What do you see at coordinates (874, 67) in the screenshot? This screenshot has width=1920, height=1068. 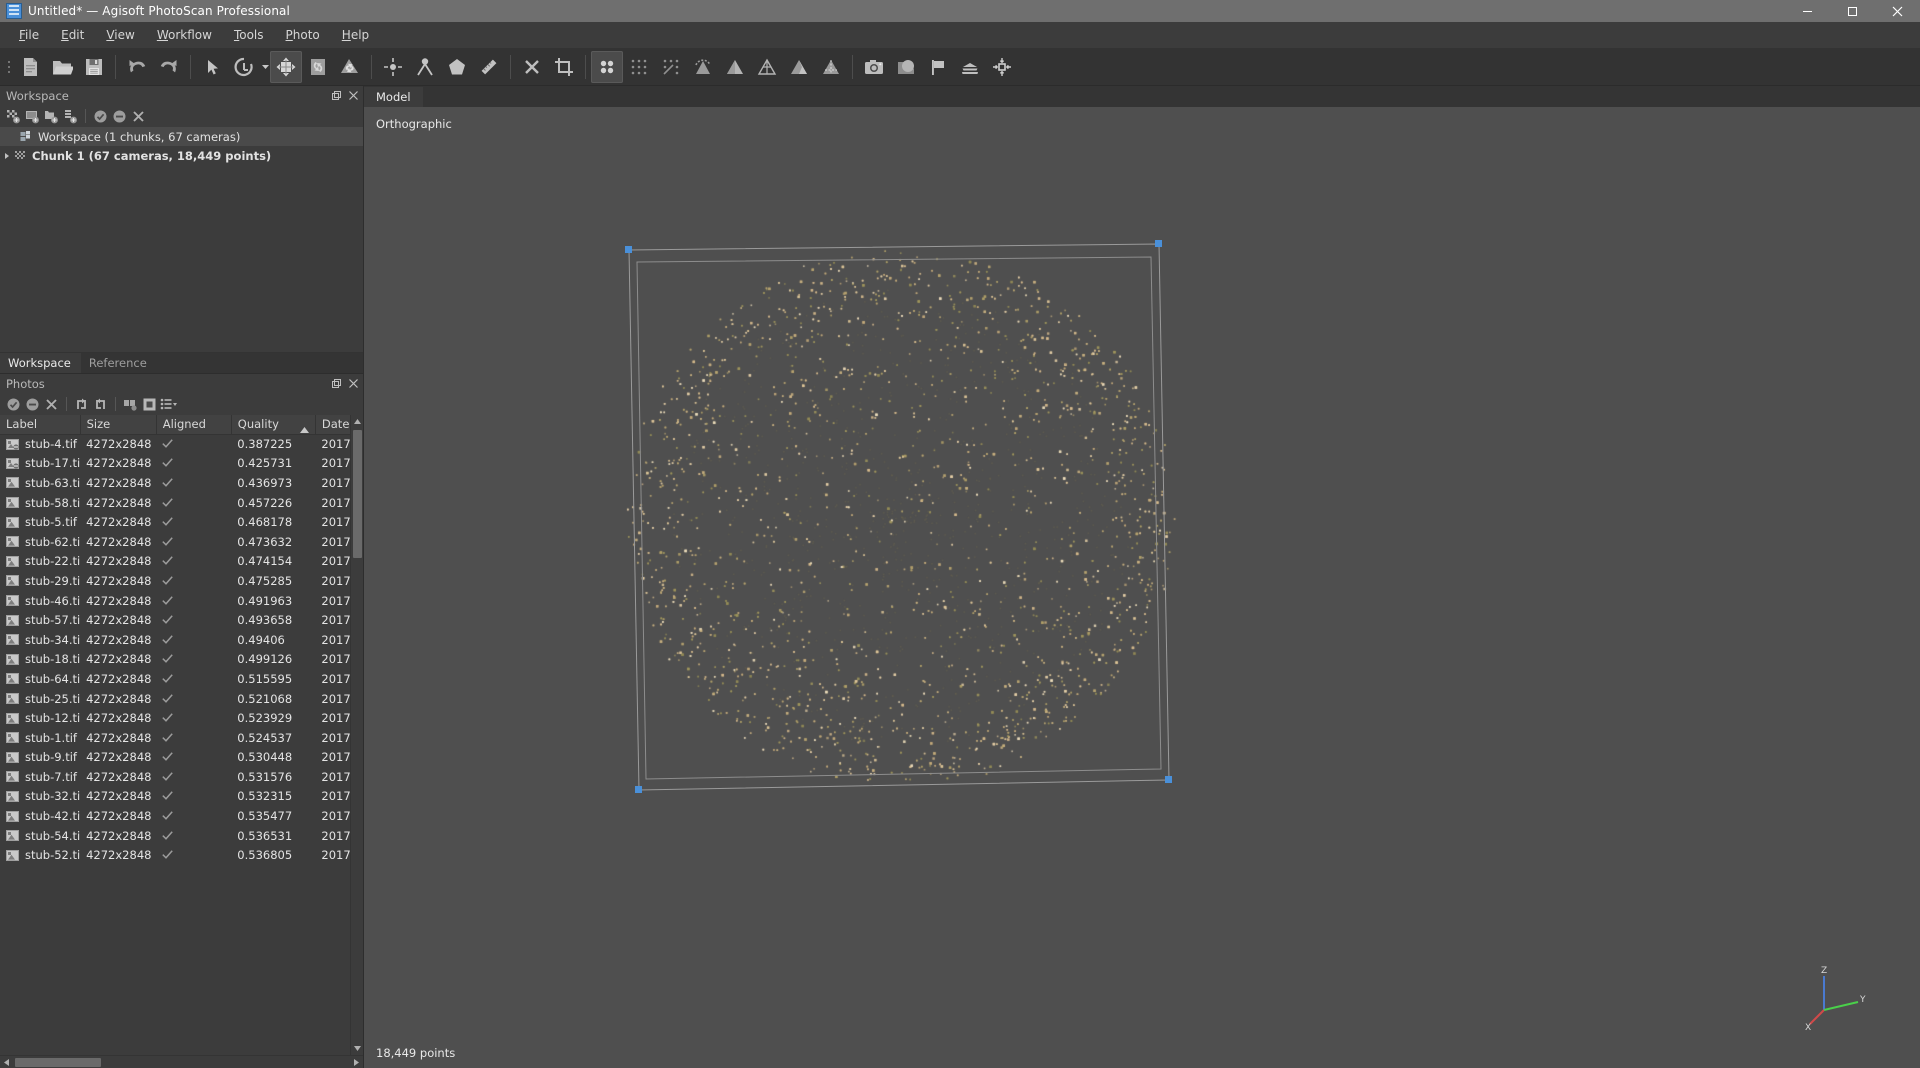 I see `camera-icon` at bounding box center [874, 67].